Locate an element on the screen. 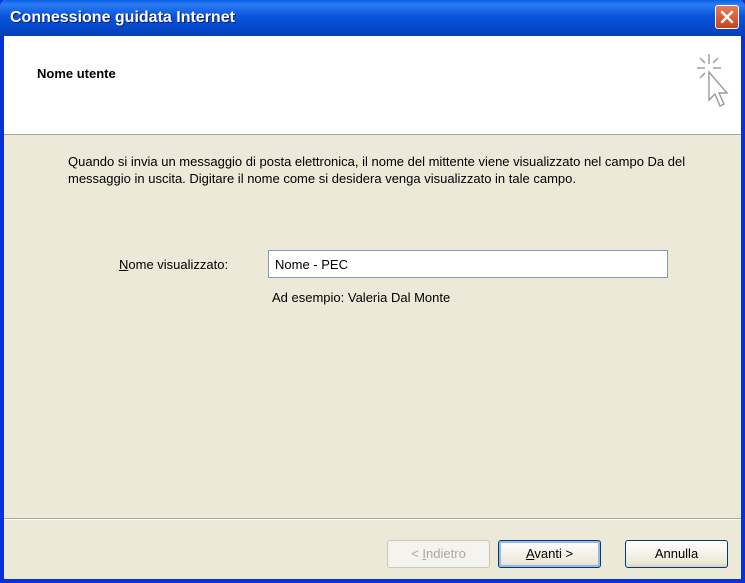 The width and height of the screenshot is (745, 583). label-accelerator: N is located at coordinates (124, 264).